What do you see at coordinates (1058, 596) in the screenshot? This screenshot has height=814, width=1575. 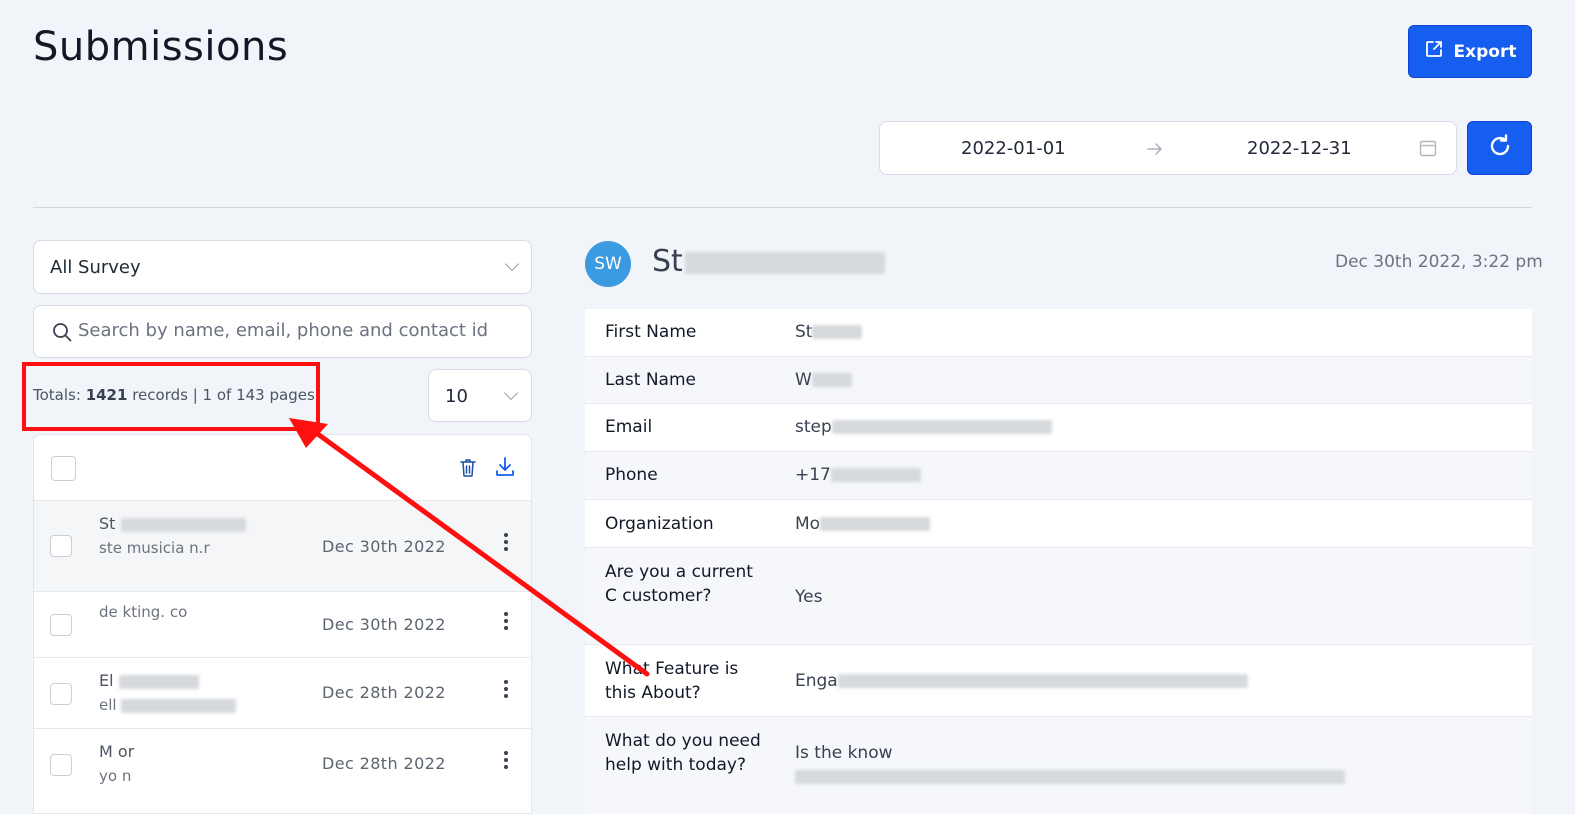 I see `detail-row: Are you a current C customer? Yes` at bounding box center [1058, 596].